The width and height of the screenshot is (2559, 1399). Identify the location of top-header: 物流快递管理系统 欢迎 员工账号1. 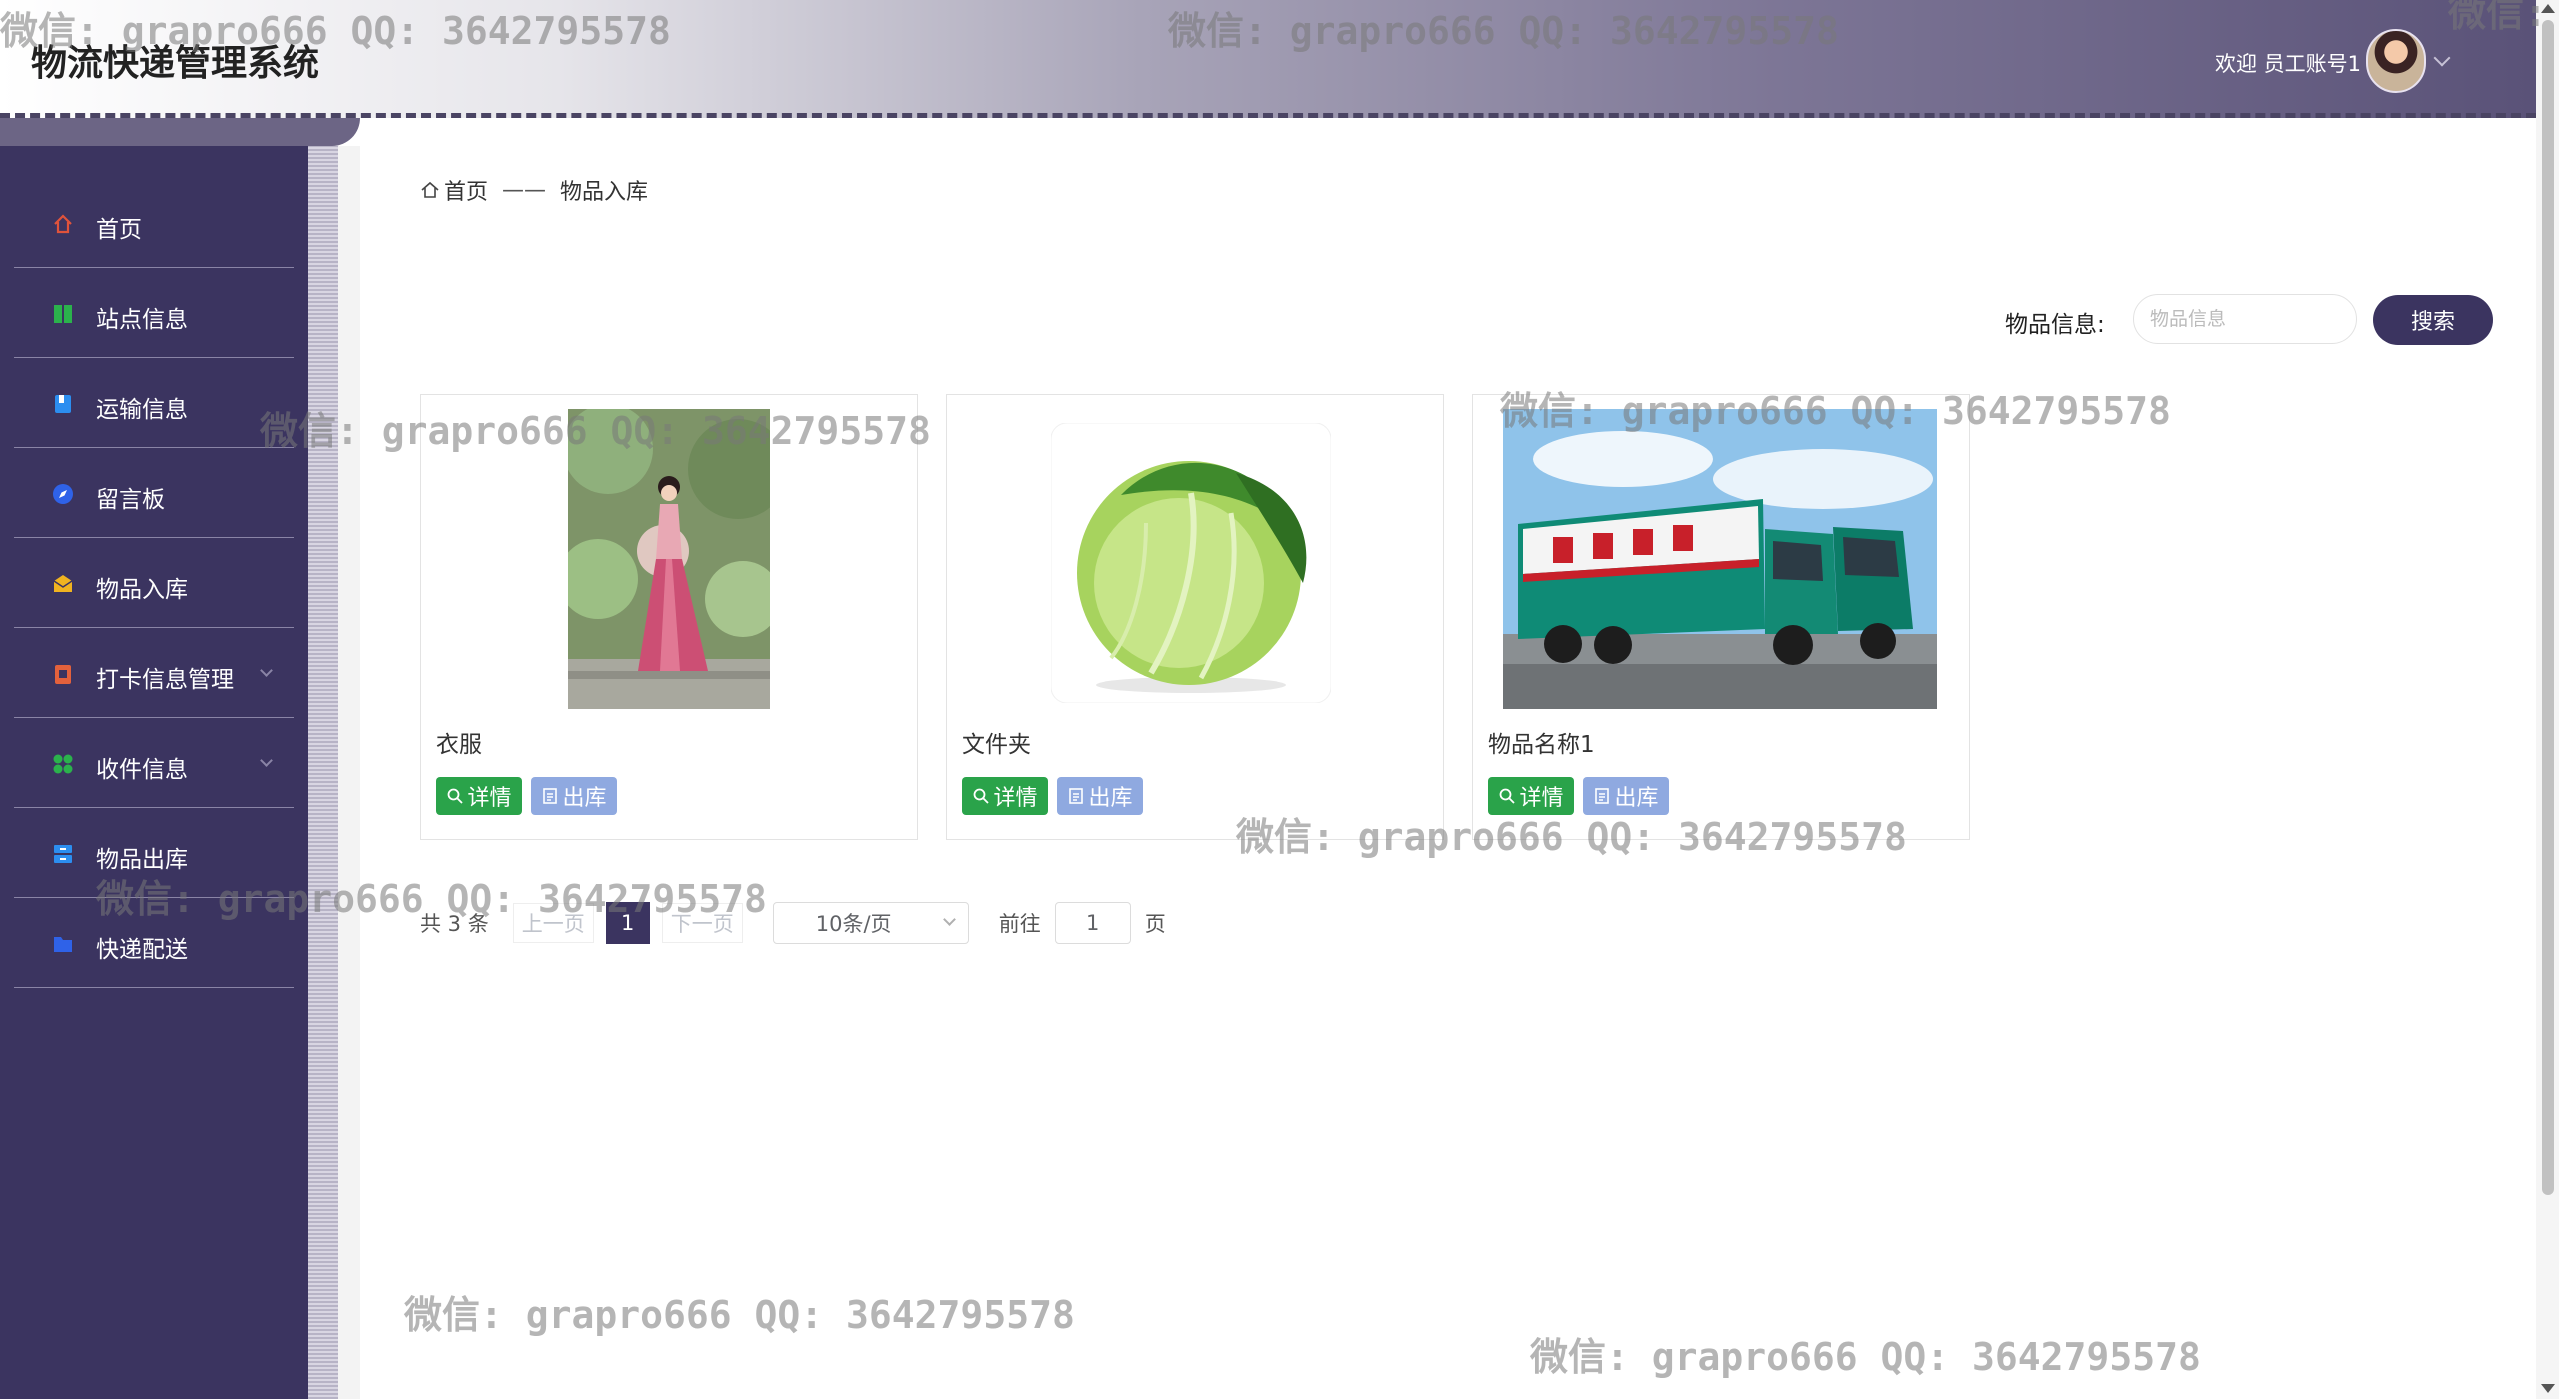
(1268, 59).